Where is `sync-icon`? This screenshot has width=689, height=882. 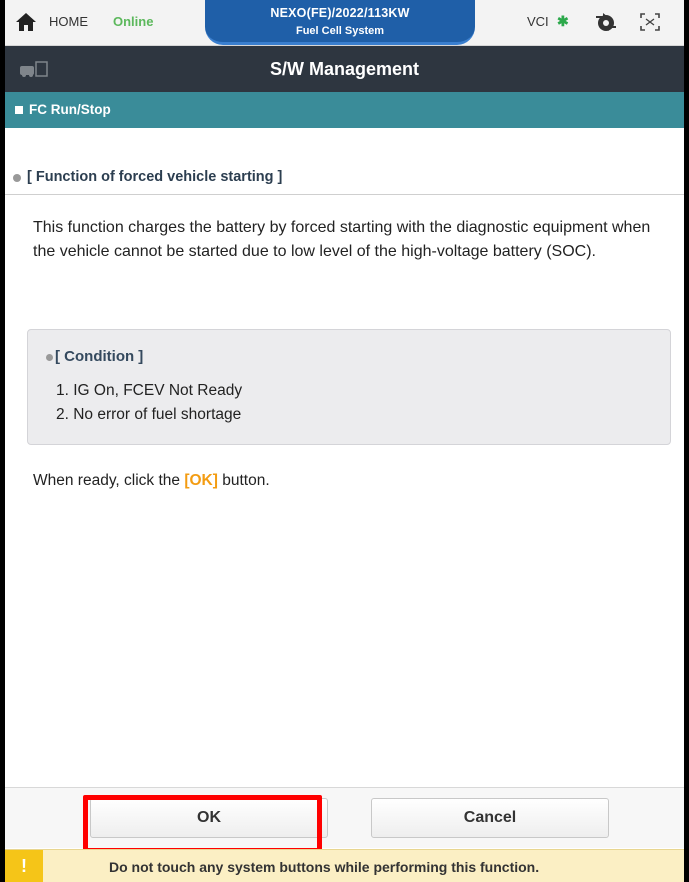
sync-icon is located at coordinates (606, 22).